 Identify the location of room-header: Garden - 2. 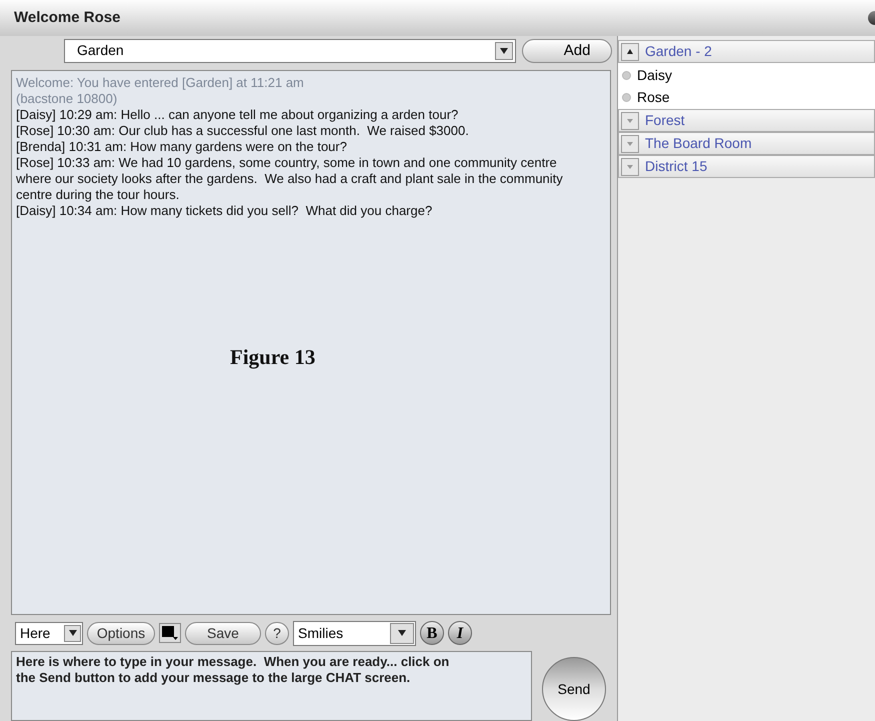
(746, 51).